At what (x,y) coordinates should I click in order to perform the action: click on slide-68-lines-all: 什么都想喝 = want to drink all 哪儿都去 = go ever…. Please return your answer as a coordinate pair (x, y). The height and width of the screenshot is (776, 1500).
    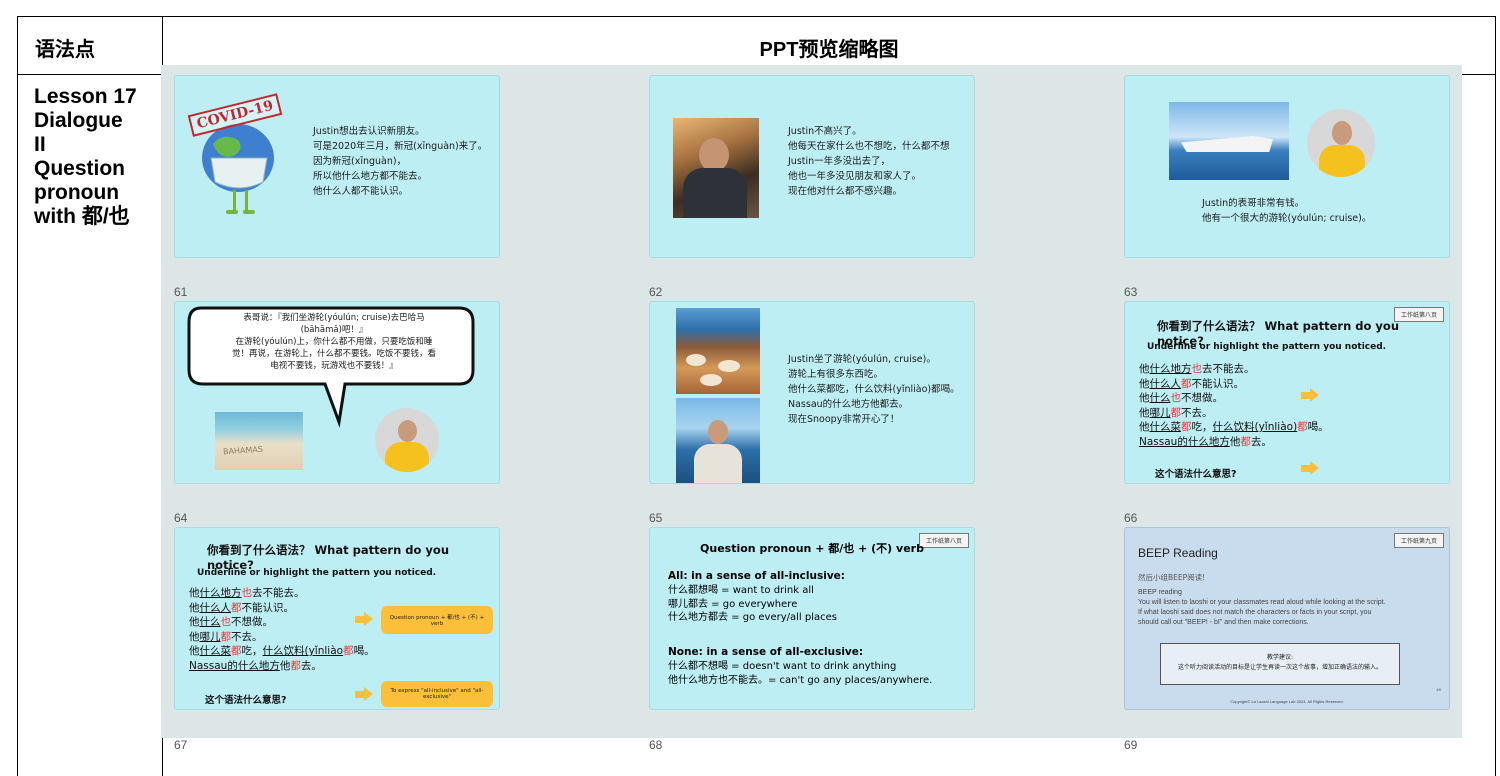
    Looking at the image, I should click on (752, 604).